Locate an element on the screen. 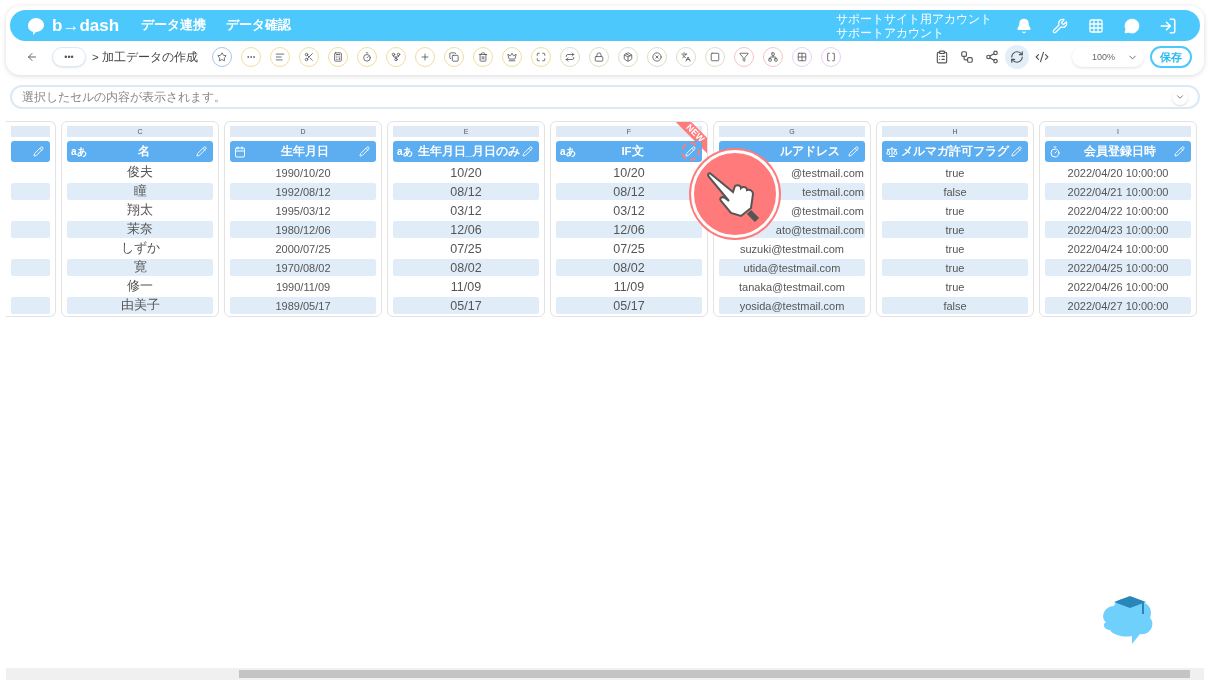 The width and height of the screenshot is (1210, 680). scissors-icon is located at coordinates (308, 57).